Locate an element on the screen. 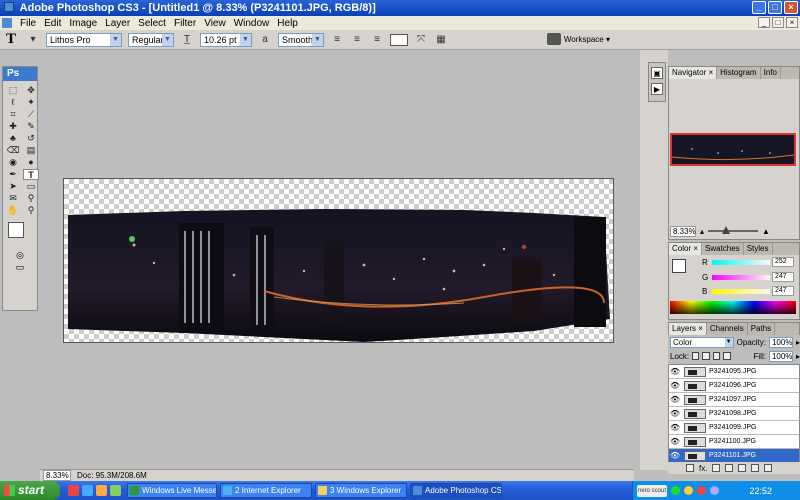  tray-network-icon is located at coordinates (675, 490).